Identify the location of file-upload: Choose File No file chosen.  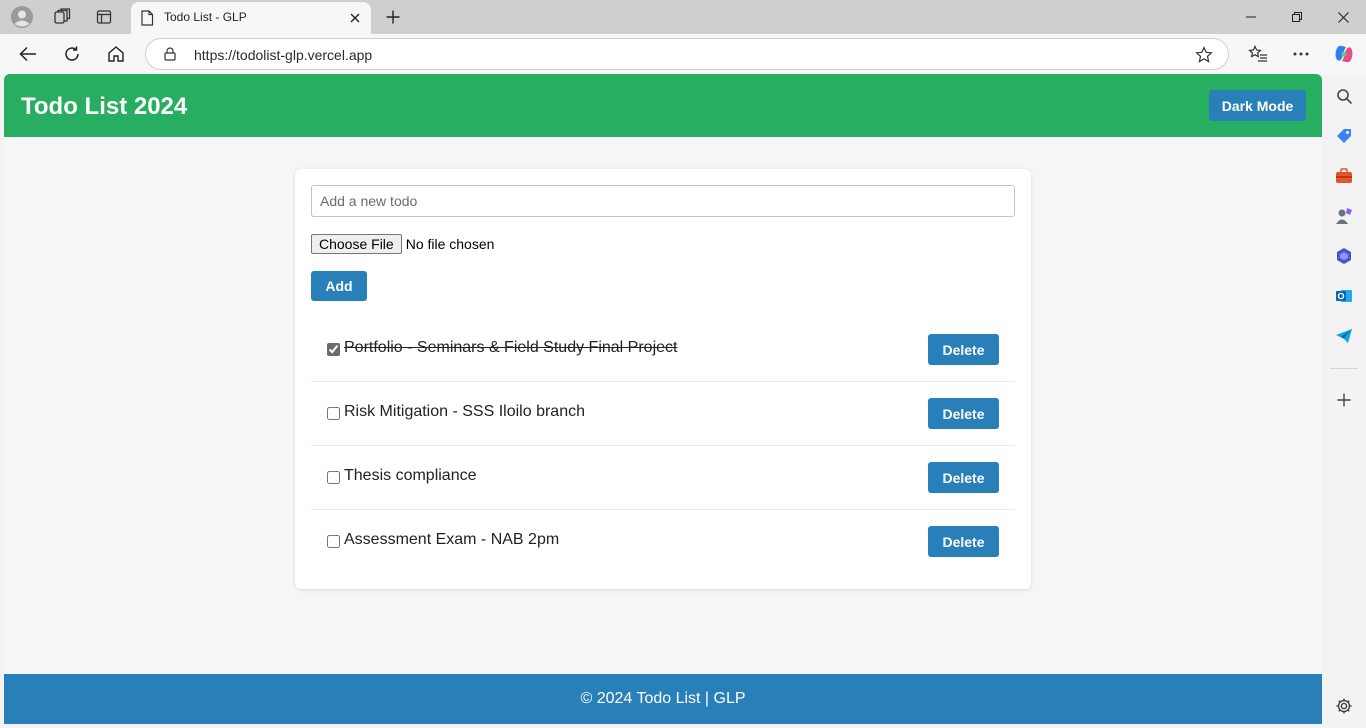
(402, 244).